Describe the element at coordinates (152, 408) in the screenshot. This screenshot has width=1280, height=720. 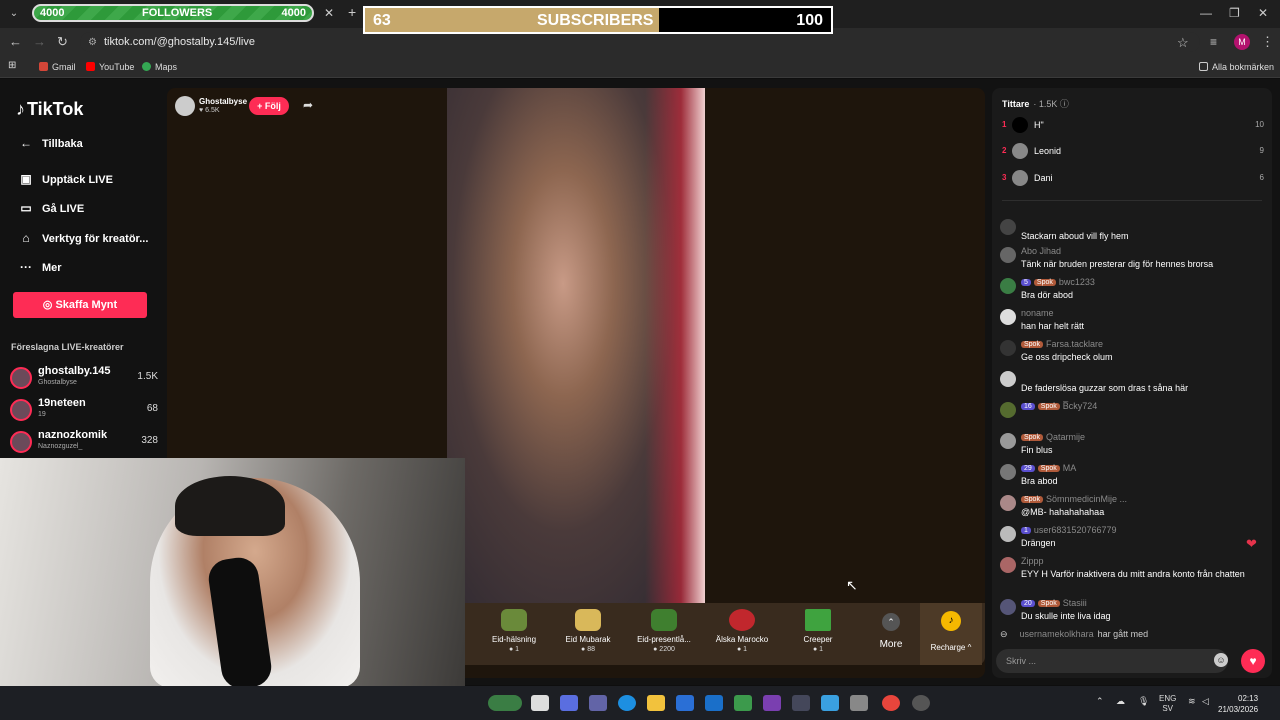
I see `creator-viewer-count: 68` at that location.